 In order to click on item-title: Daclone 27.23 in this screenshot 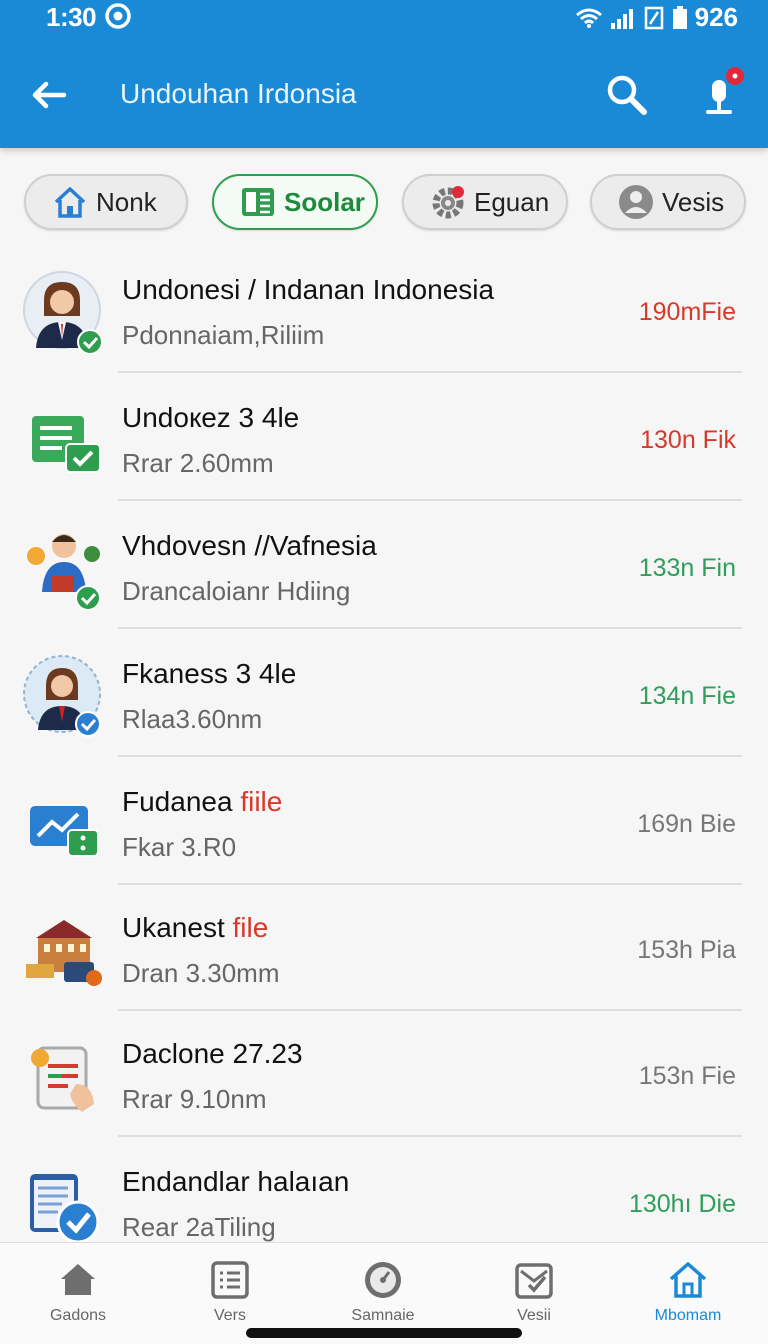, I will do `click(212, 1054)`.